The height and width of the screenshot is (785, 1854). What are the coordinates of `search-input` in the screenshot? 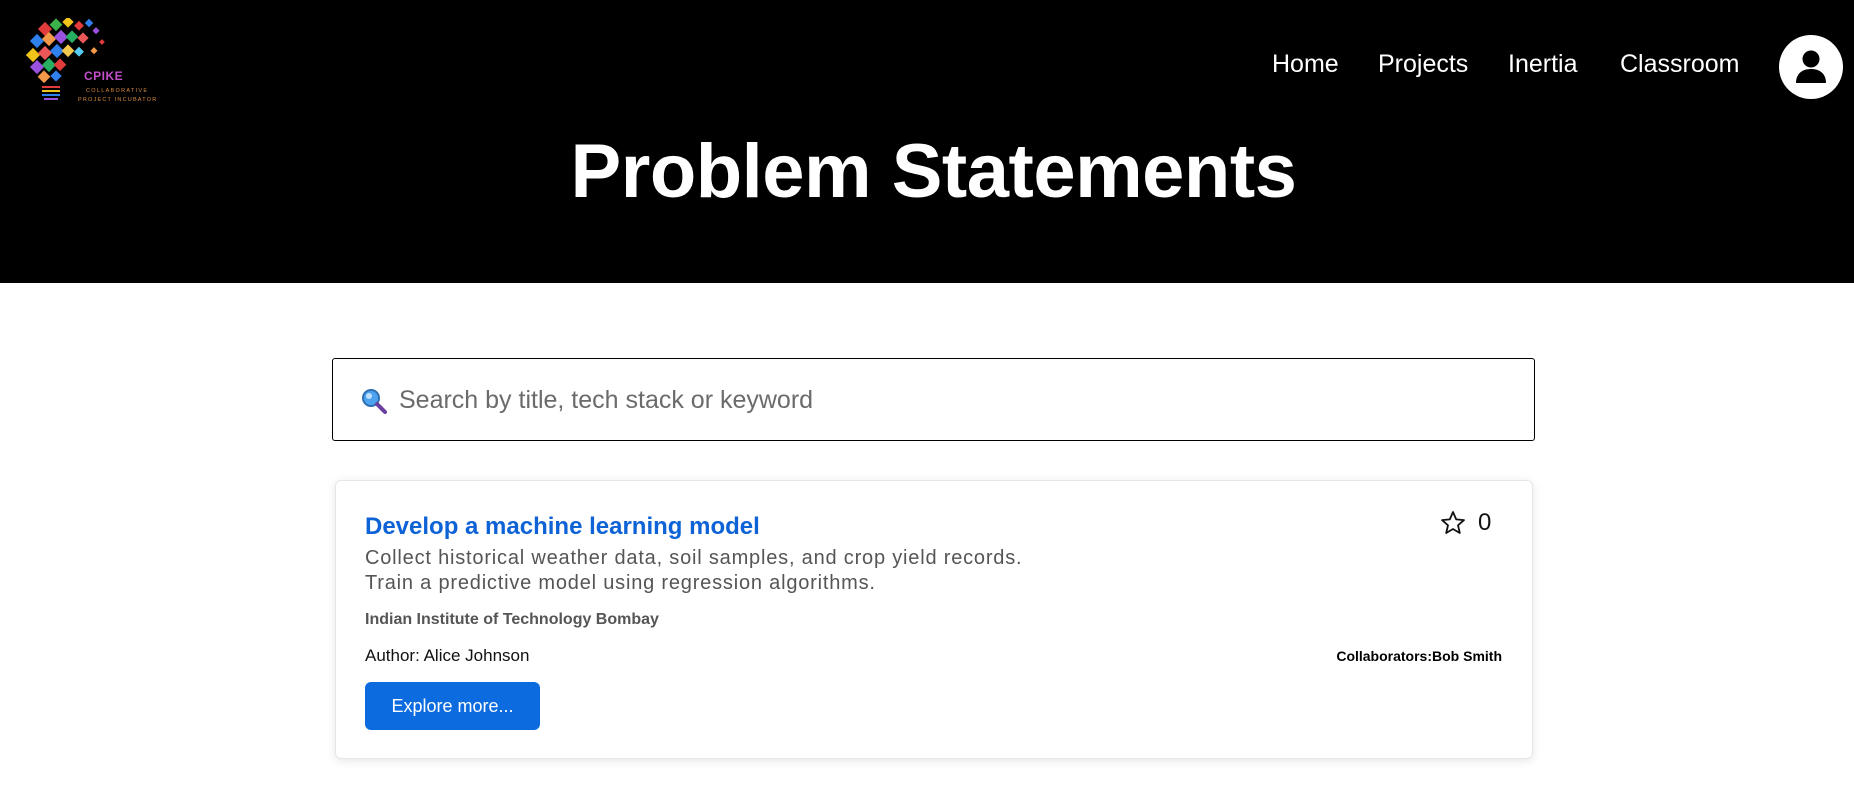 It's located at (954, 400).